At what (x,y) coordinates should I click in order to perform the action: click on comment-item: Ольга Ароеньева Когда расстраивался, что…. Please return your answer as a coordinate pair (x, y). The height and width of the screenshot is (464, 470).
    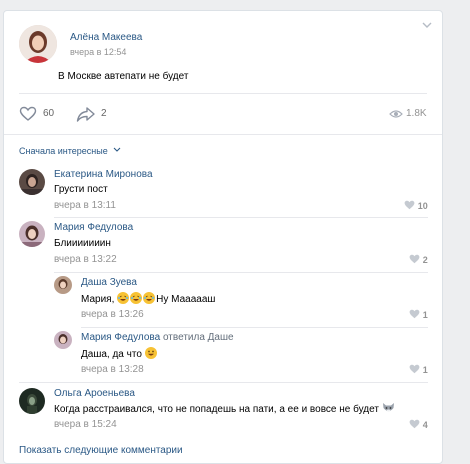
    Looking at the image, I should click on (223, 411).